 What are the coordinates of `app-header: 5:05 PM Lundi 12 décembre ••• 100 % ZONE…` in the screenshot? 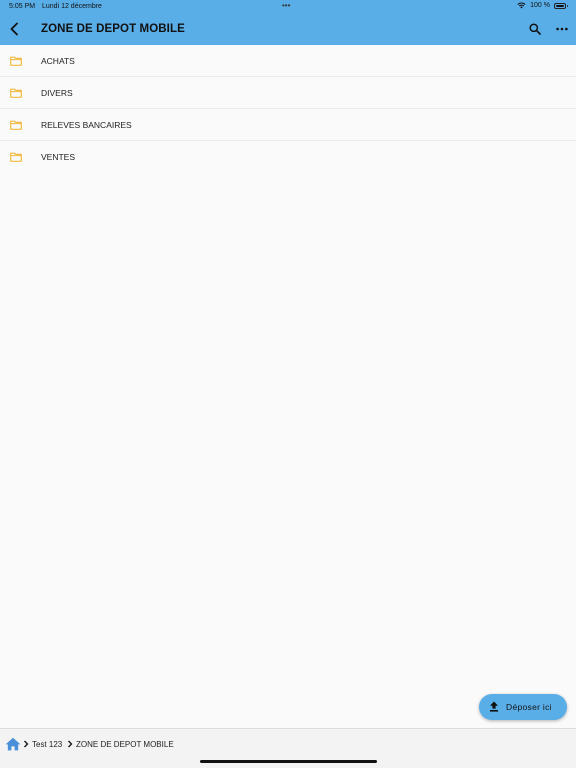 It's located at (288, 22).